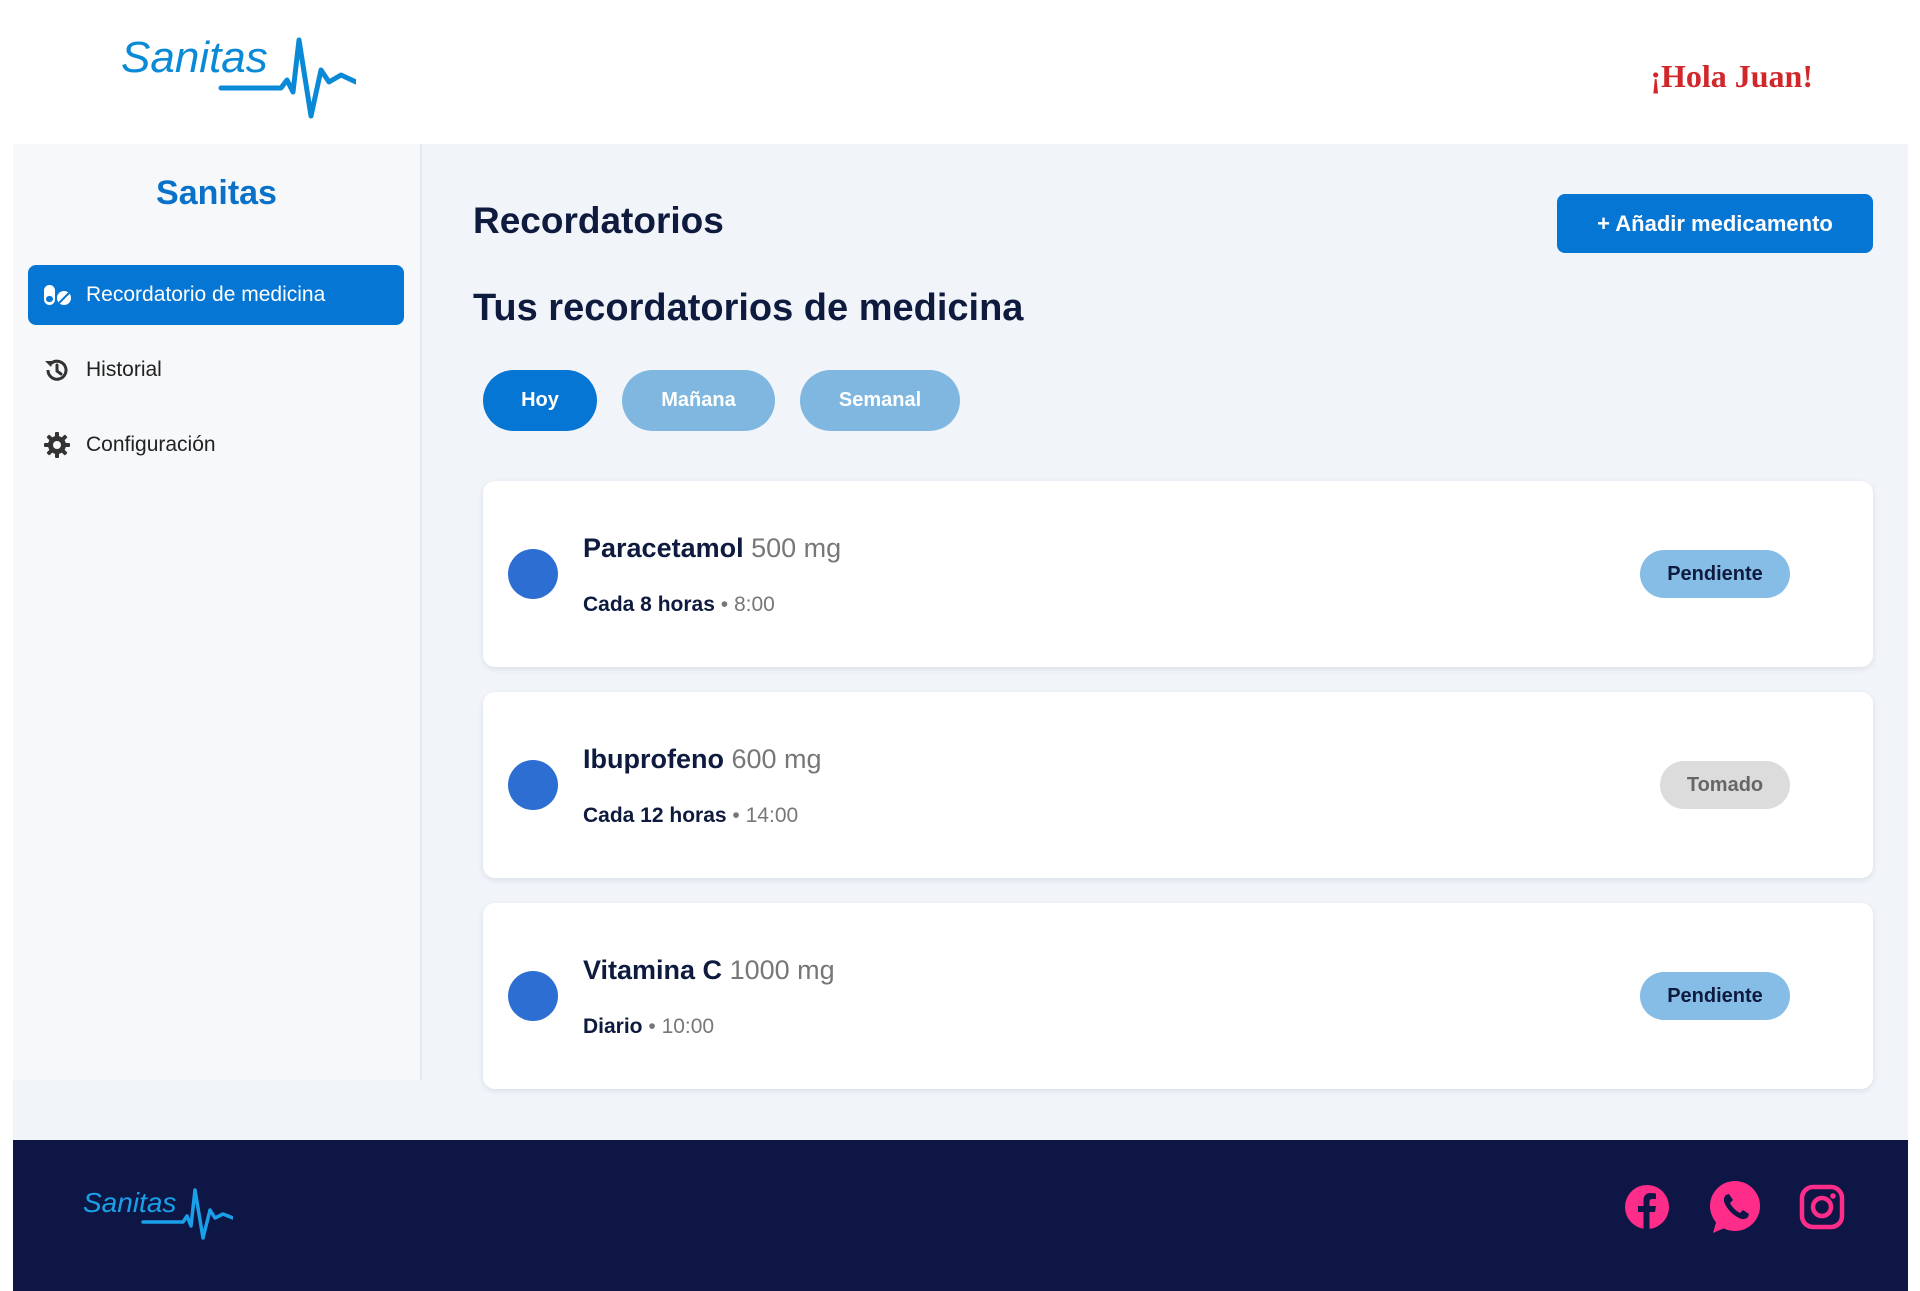 Image resolution: width=1920 pixels, height=1291 pixels. I want to click on sidebar-brand: Sanitas, so click(216, 193).